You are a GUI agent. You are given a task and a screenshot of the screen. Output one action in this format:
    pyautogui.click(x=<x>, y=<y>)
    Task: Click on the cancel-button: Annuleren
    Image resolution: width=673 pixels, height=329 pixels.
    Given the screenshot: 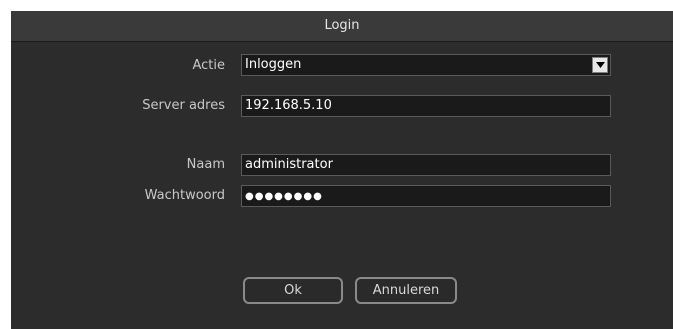 What is the action you would take?
    pyautogui.click(x=406, y=290)
    